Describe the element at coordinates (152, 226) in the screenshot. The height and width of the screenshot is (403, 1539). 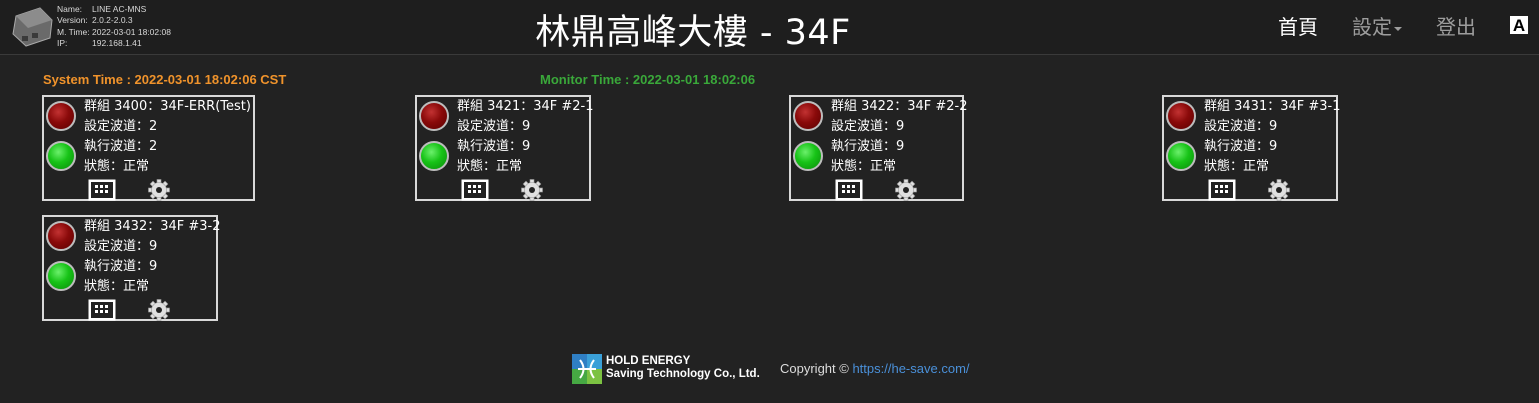
I see `group-title: 群組 3432：34F #3-2` at that location.